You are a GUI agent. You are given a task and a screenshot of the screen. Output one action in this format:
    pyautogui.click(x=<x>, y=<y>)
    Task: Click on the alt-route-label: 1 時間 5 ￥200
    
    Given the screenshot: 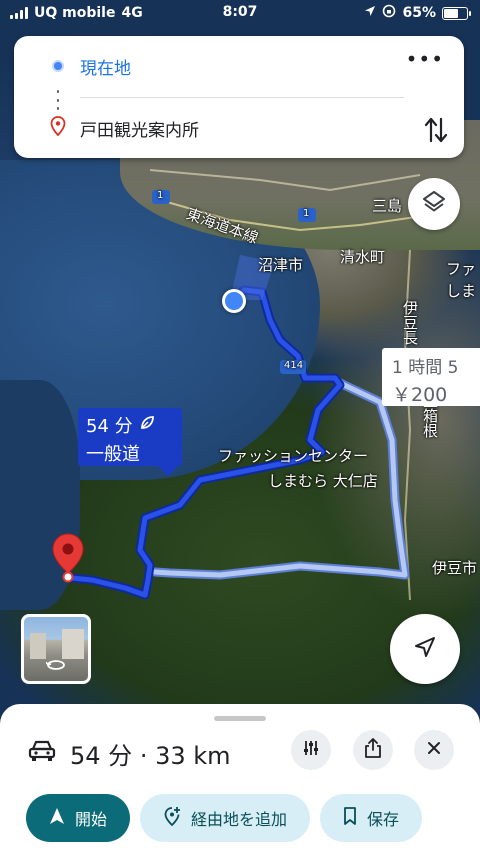 What is the action you would take?
    pyautogui.click(x=431, y=377)
    